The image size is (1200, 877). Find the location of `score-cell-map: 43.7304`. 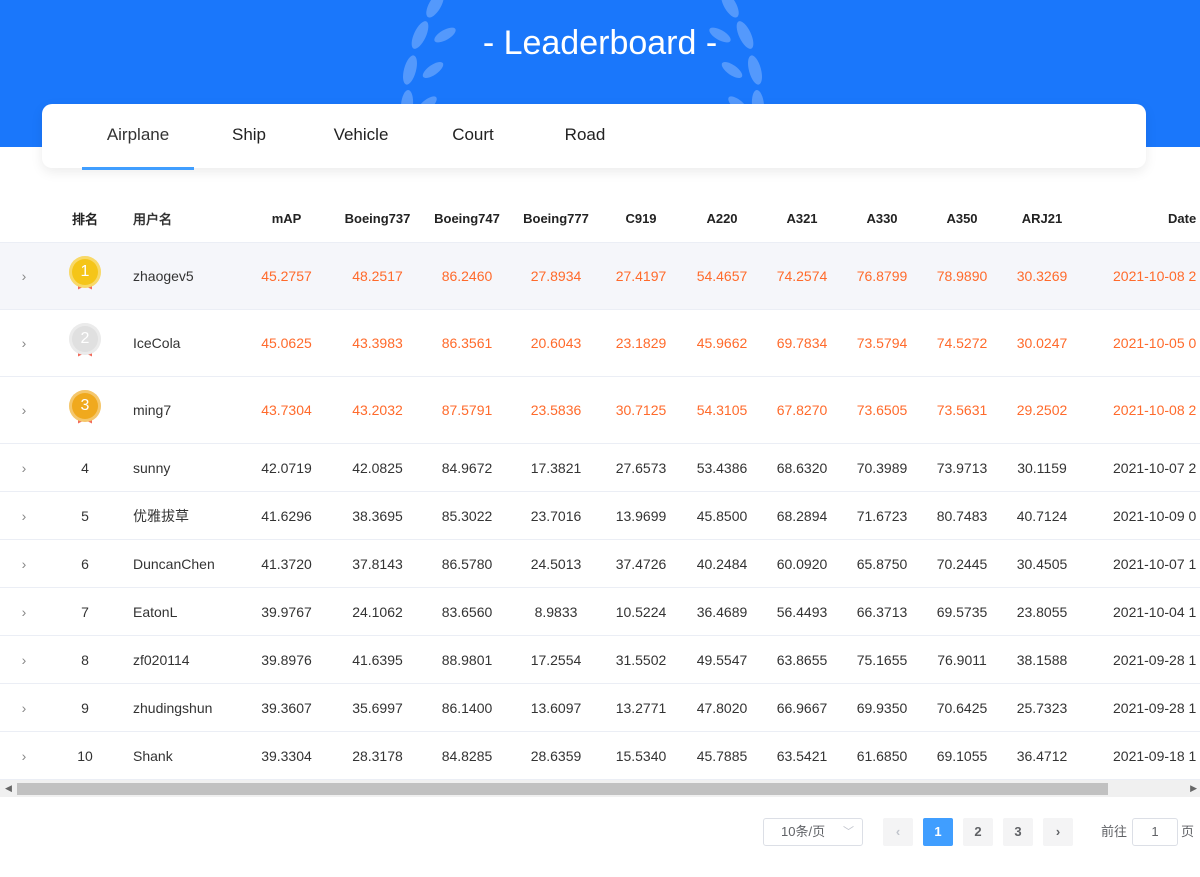

score-cell-map: 43.7304 is located at coordinates (286, 410).